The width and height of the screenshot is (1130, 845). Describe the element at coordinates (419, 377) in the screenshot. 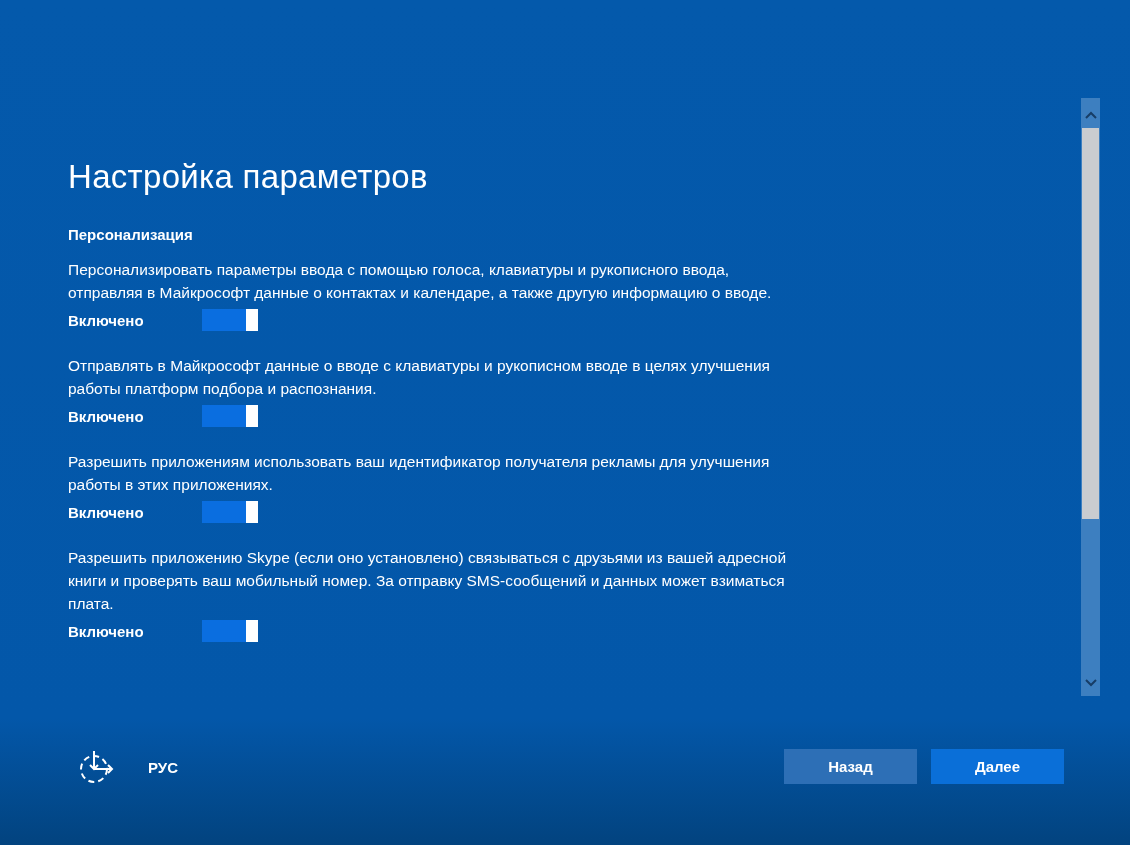

I see `setting-description: Отправлять в Майкрософт данные о вводе с клавиатуры и рукописном вводе в целях улучшения работы платформ подбора и распознания.` at that location.